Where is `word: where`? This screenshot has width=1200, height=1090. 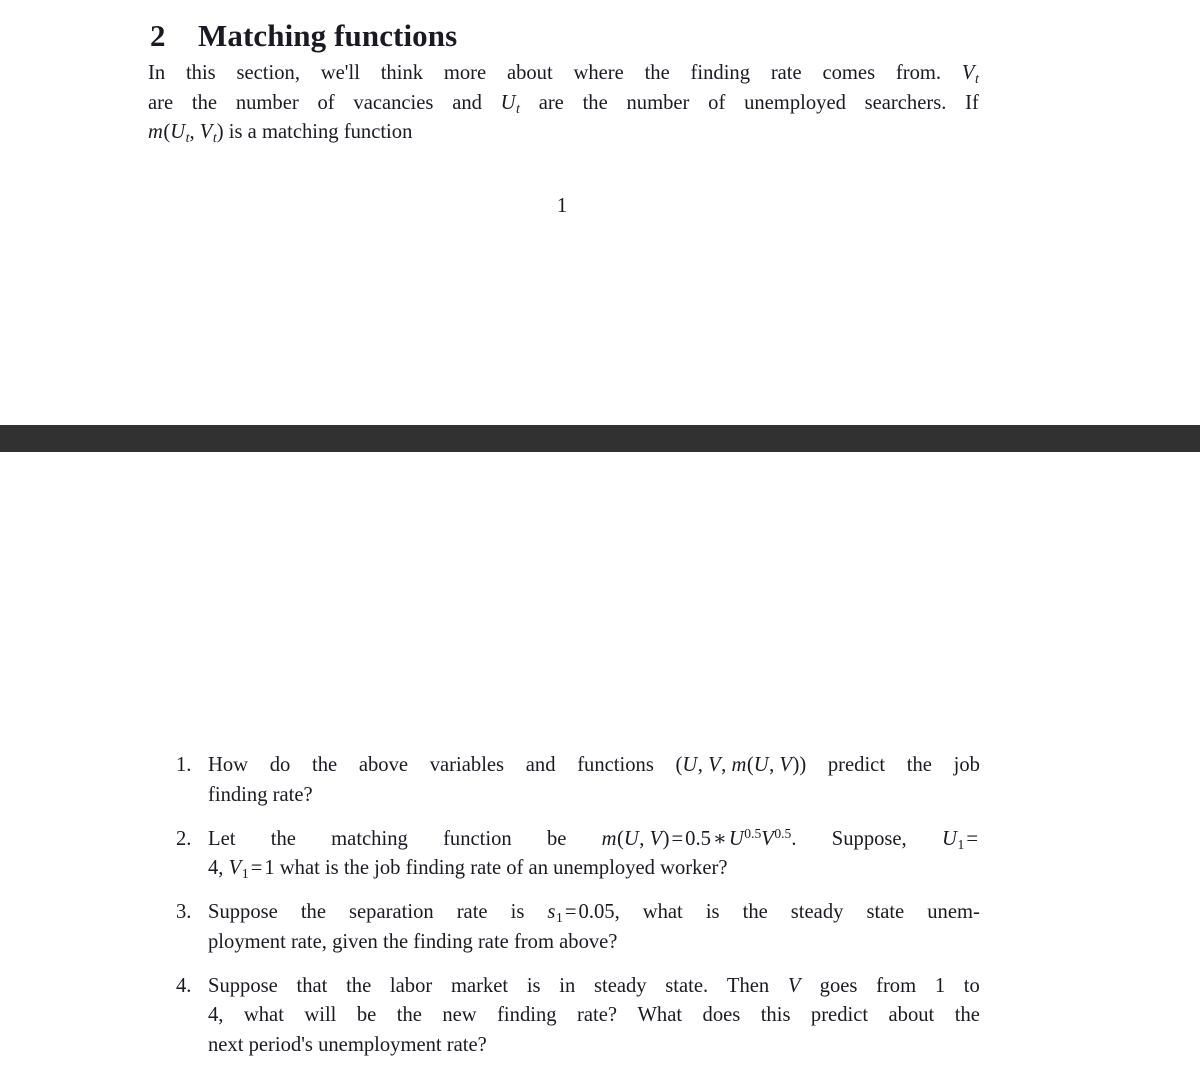
word: where is located at coordinates (598, 73).